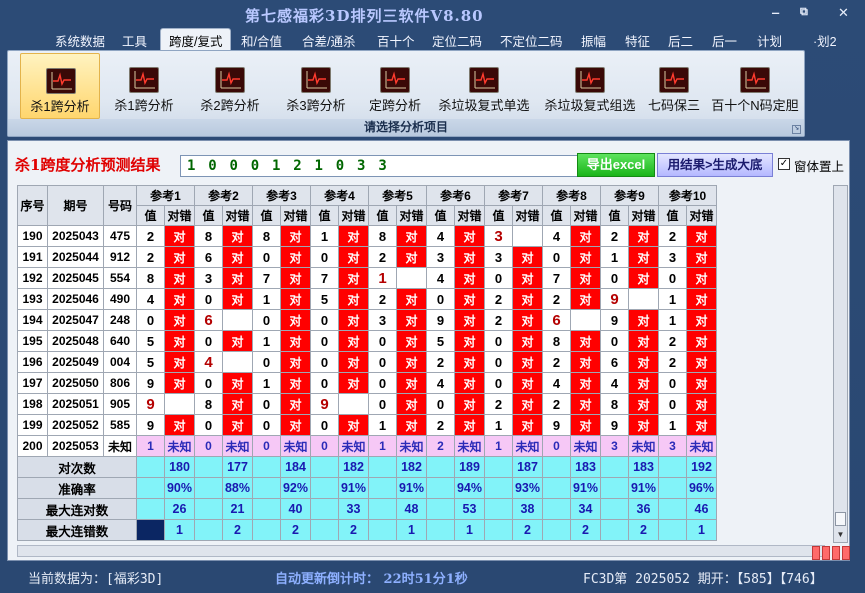 This screenshot has height=593, width=865. I want to click on menu-item: 后一, so click(724, 40).